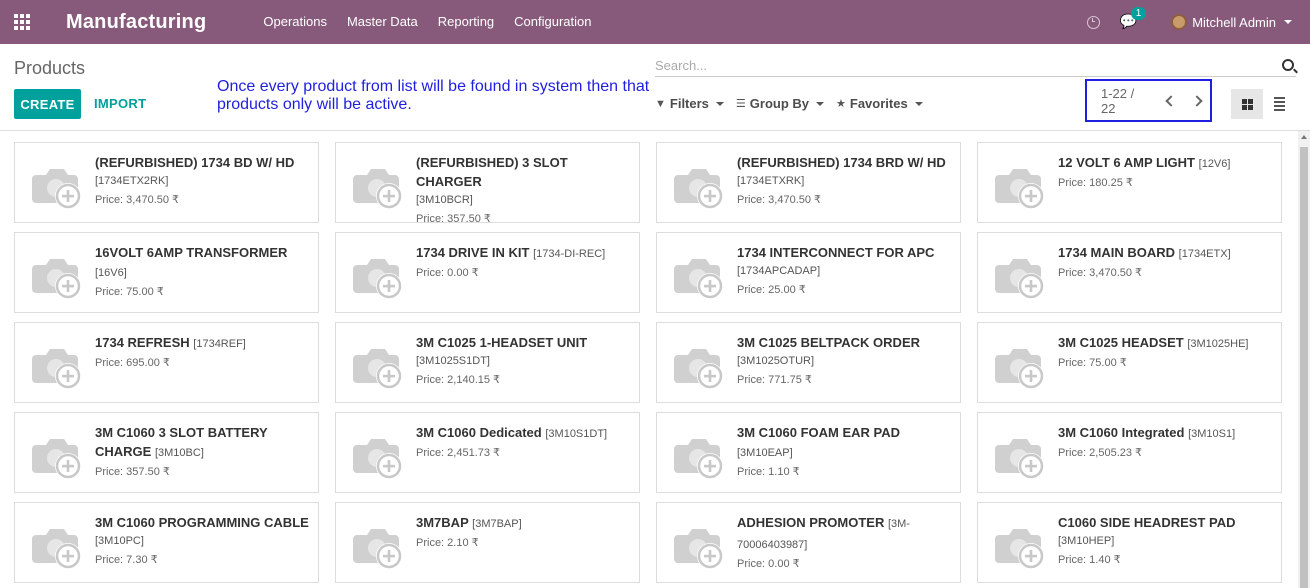 This screenshot has width=1310, height=588. Describe the element at coordinates (576, 434) in the screenshot. I see `product-code: [3M10S1DT]` at that location.